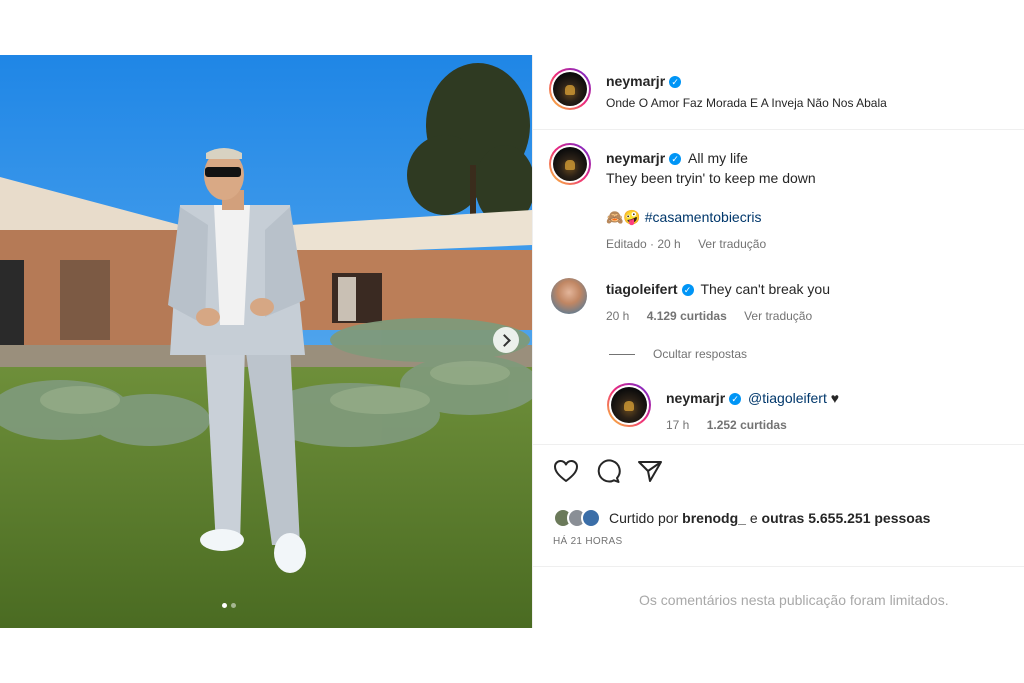 The image size is (1024, 683). I want to click on comment-icon, so click(608, 471).